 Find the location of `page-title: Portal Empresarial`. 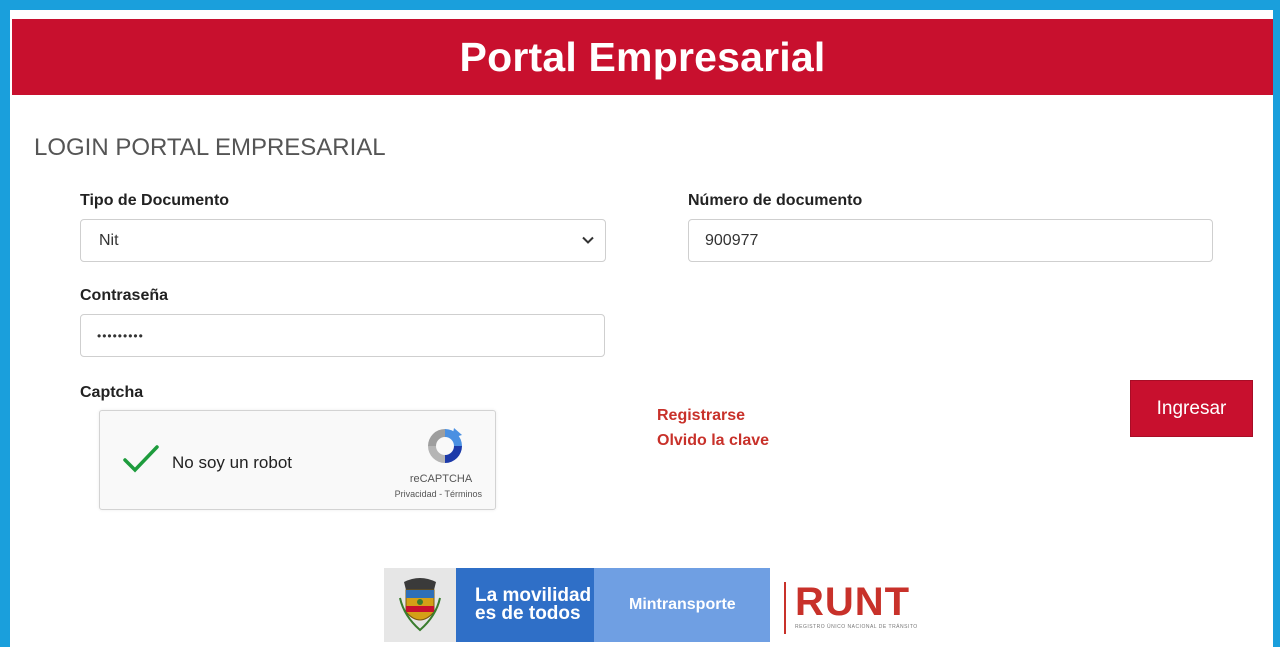

page-title: Portal Empresarial is located at coordinates (642, 56).